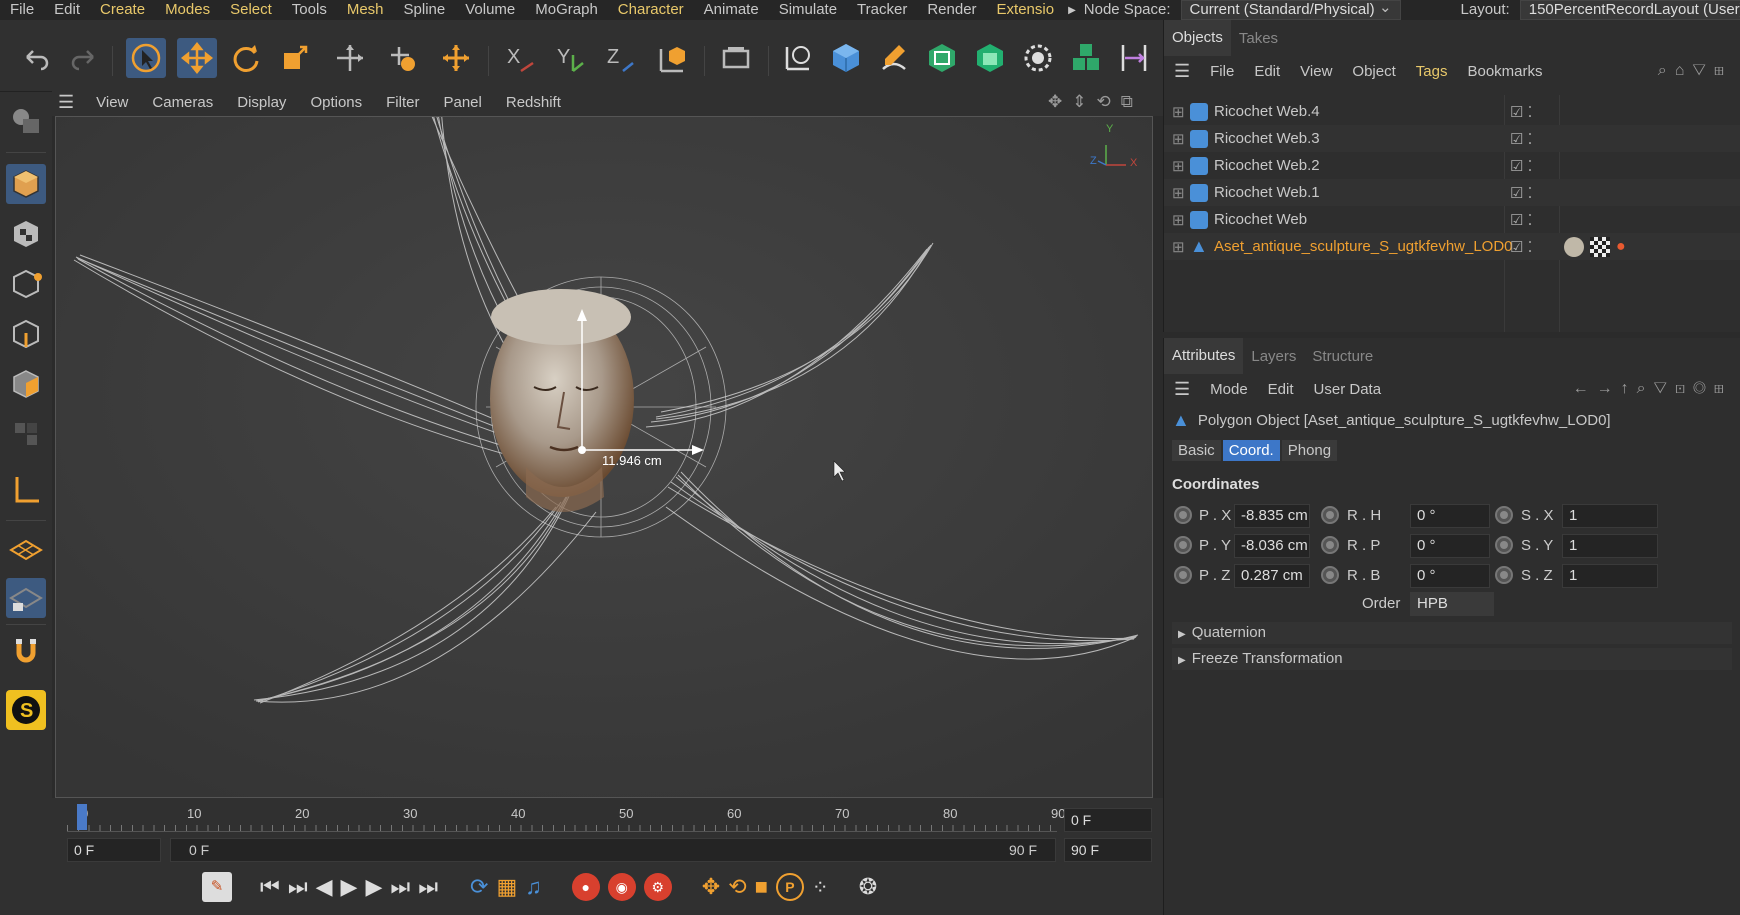 The height and width of the screenshot is (915, 1740). What do you see at coordinates (672, 58) in the screenshot?
I see `coordinate-system-icon` at bounding box center [672, 58].